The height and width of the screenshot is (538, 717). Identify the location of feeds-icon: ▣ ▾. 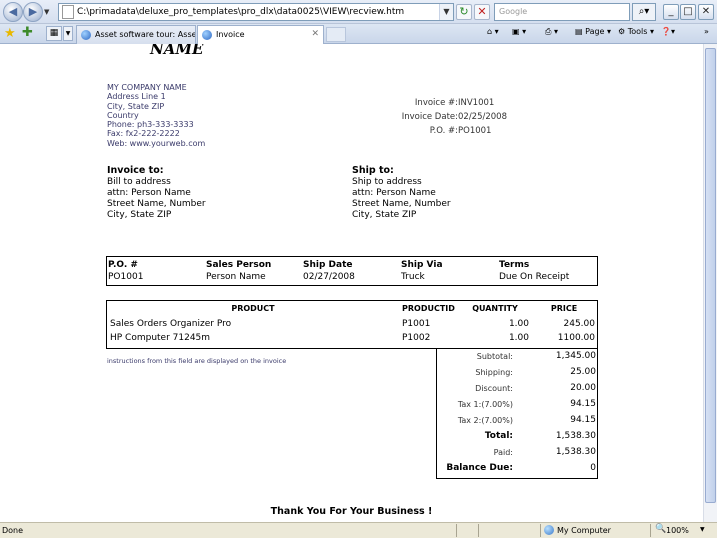
(519, 31).